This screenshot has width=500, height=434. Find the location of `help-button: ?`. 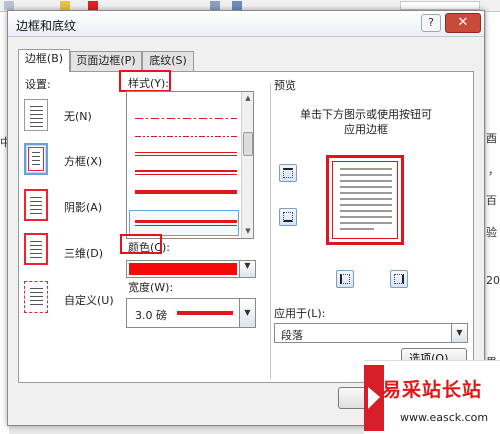

help-button: ? is located at coordinates (431, 23).